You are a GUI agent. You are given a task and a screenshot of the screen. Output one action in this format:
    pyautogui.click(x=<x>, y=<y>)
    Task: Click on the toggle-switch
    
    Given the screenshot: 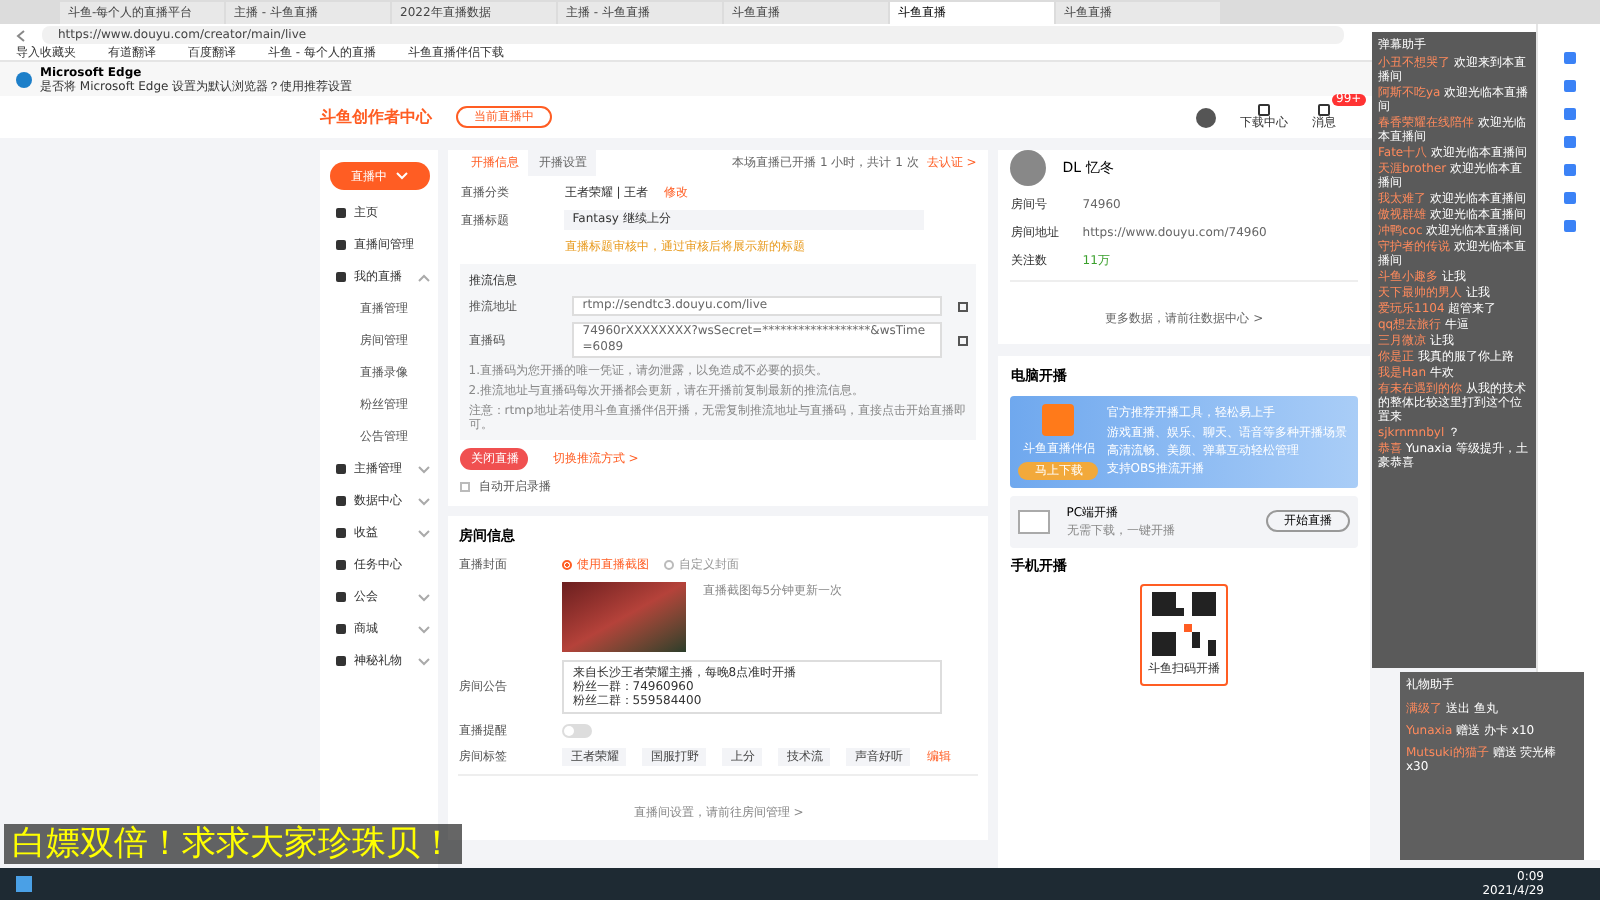 What is the action you would take?
    pyautogui.click(x=577, y=730)
    